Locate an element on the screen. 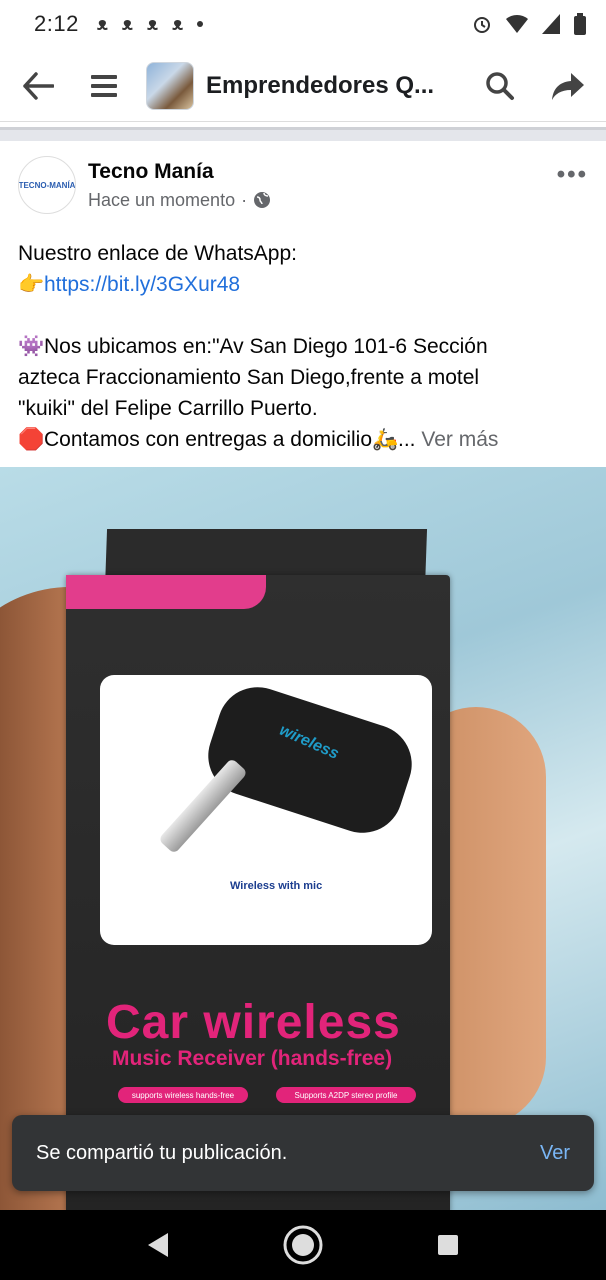 This screenshot has width=606, height=1280. location-text-cont2: "kuiki" del Felipe Carrillo Puerto. is located at coordinates (168, 408).